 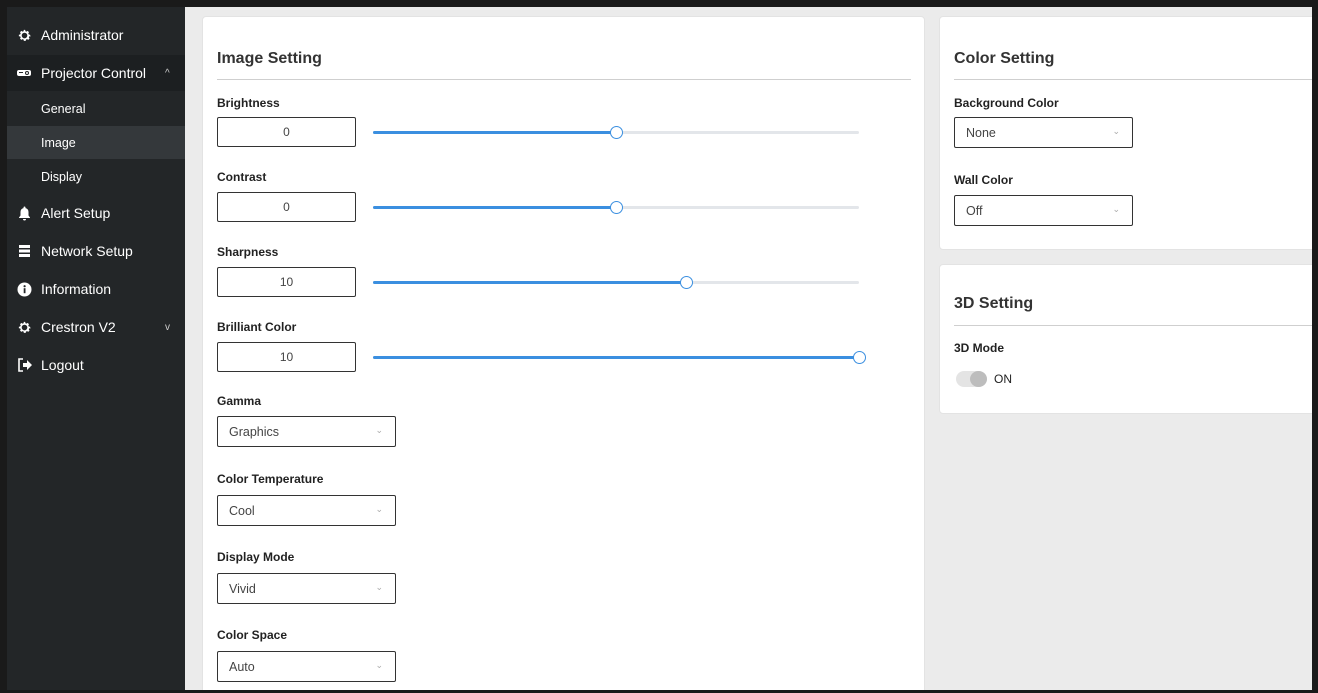 I want to click on card-title: Color Setting, so click(x=1004, y=58).